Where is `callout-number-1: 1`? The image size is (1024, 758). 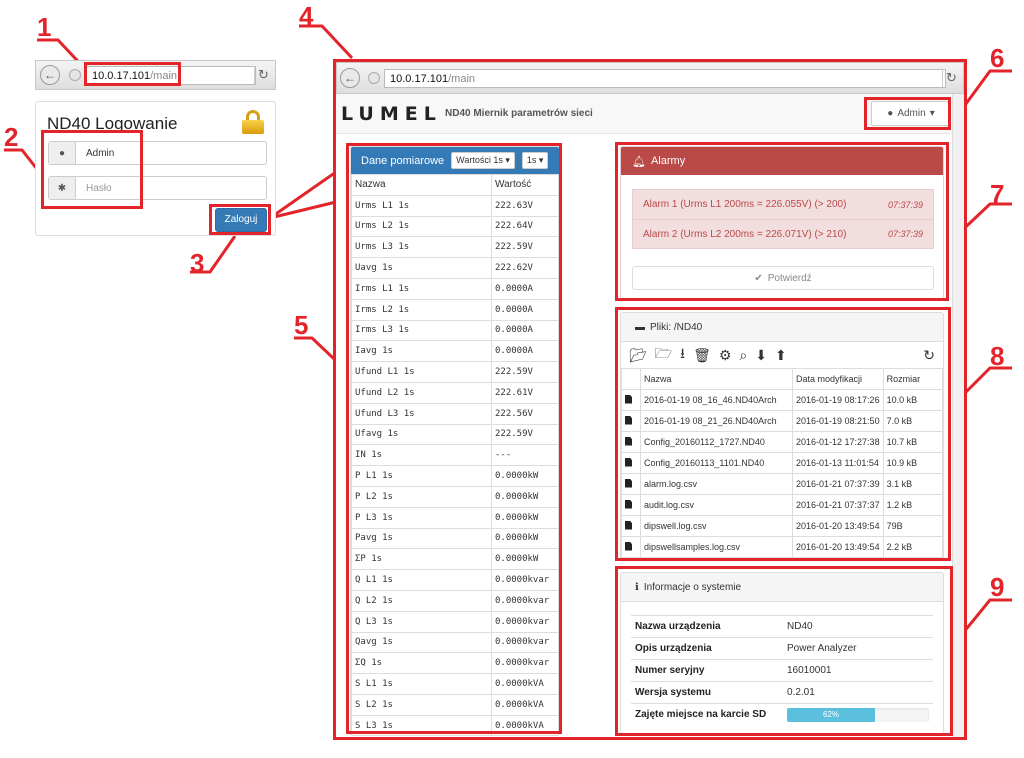
callout-number-1: 1 is located at coordinates (44, 27).